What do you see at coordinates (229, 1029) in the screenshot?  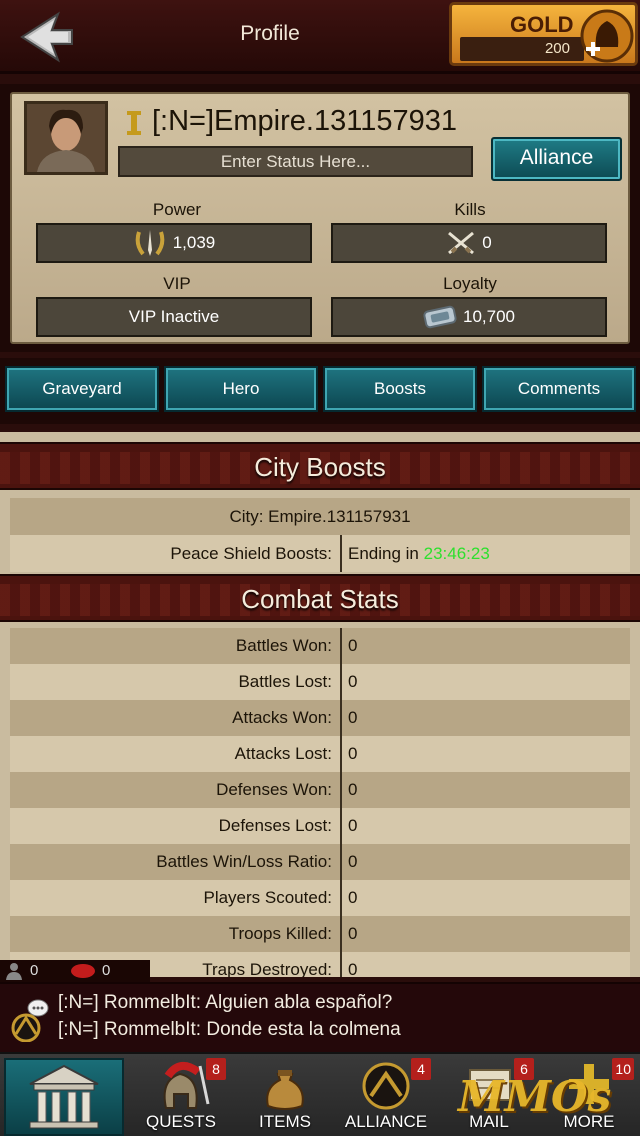 I see `chat-message: [:N=] RommelbIt: Donde esta la colmena` at bounding box center [229, 1029].